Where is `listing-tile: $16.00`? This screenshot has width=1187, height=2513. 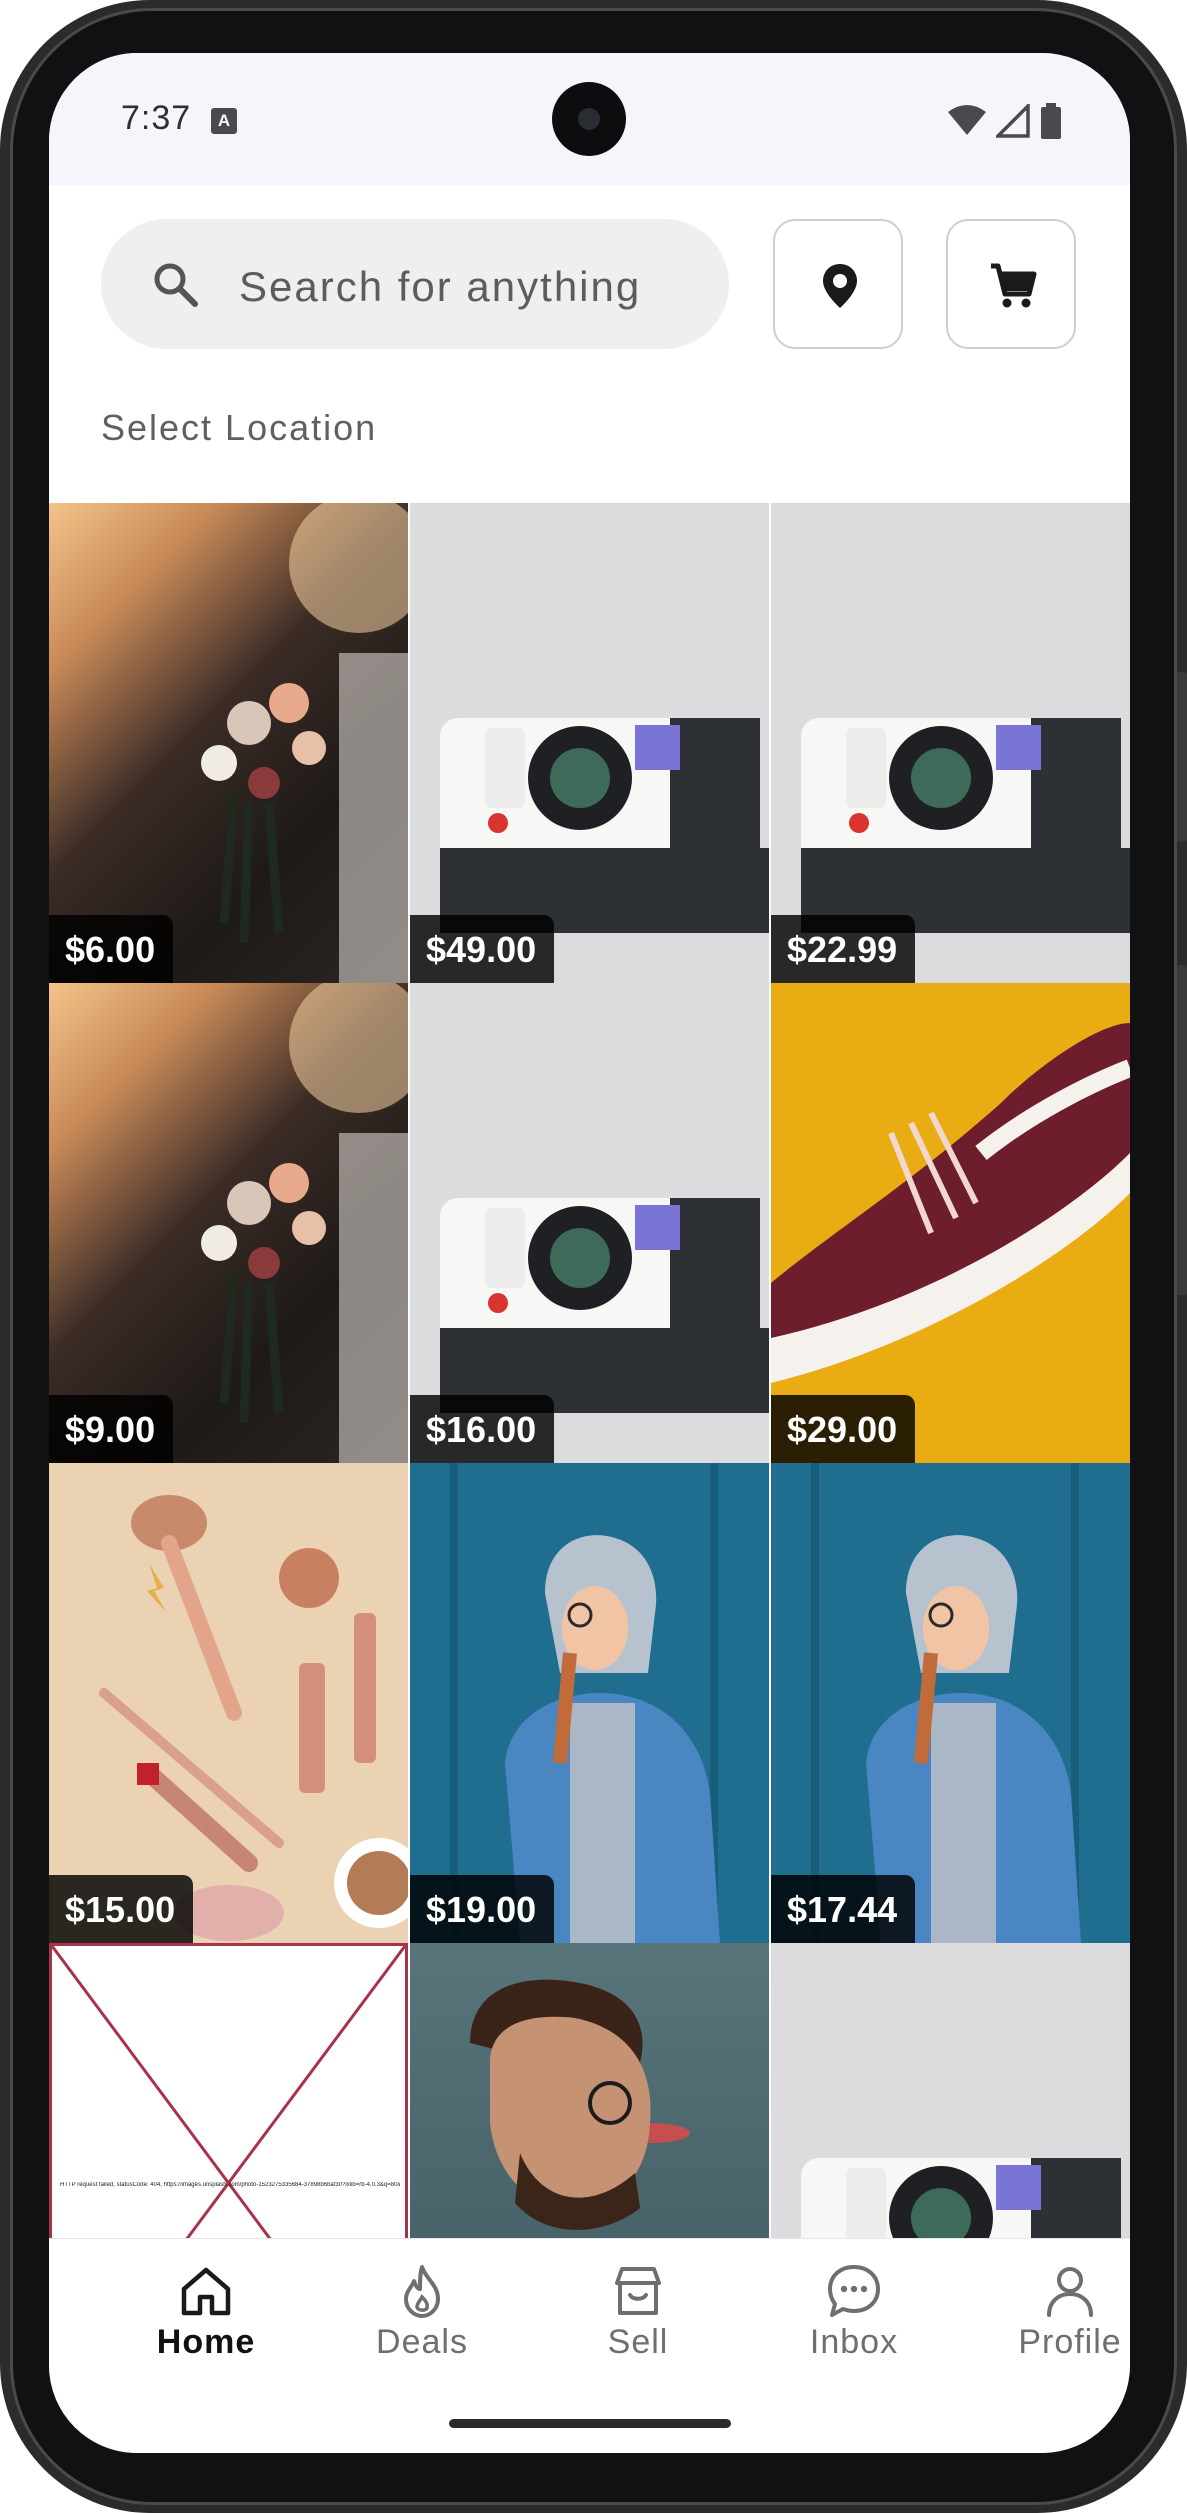
listing-tile: $16.00 is located at coordinates (589, 1223).